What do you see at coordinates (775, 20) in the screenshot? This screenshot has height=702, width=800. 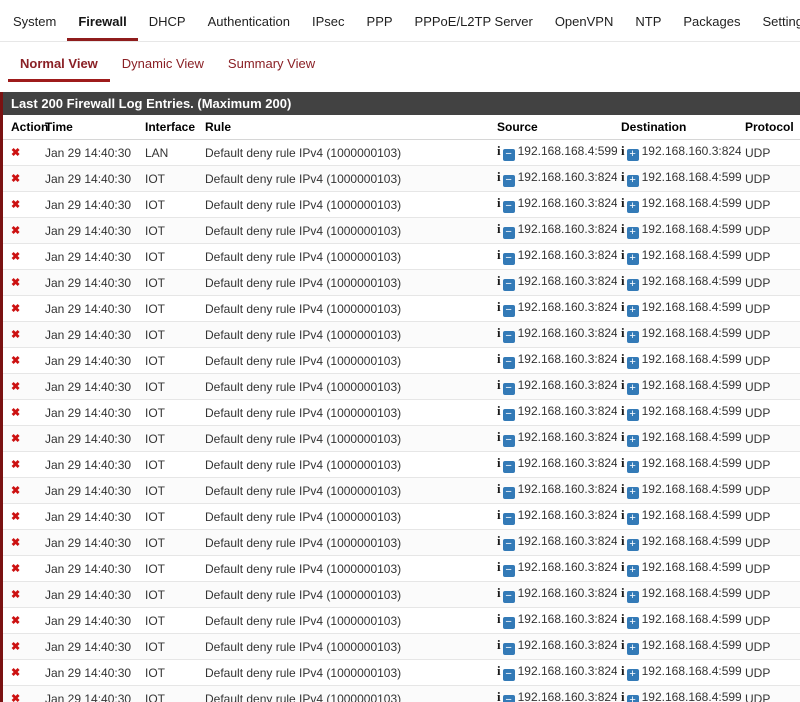 I see `nav-item-settings: Settings` at bounding box center [775, 20].